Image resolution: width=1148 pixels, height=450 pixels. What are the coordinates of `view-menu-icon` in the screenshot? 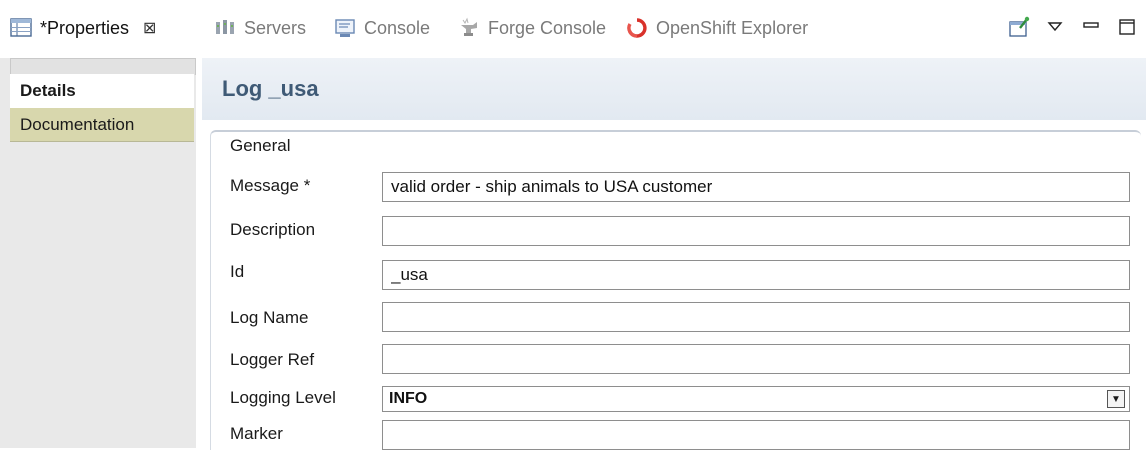 It's located at (1055, 27).